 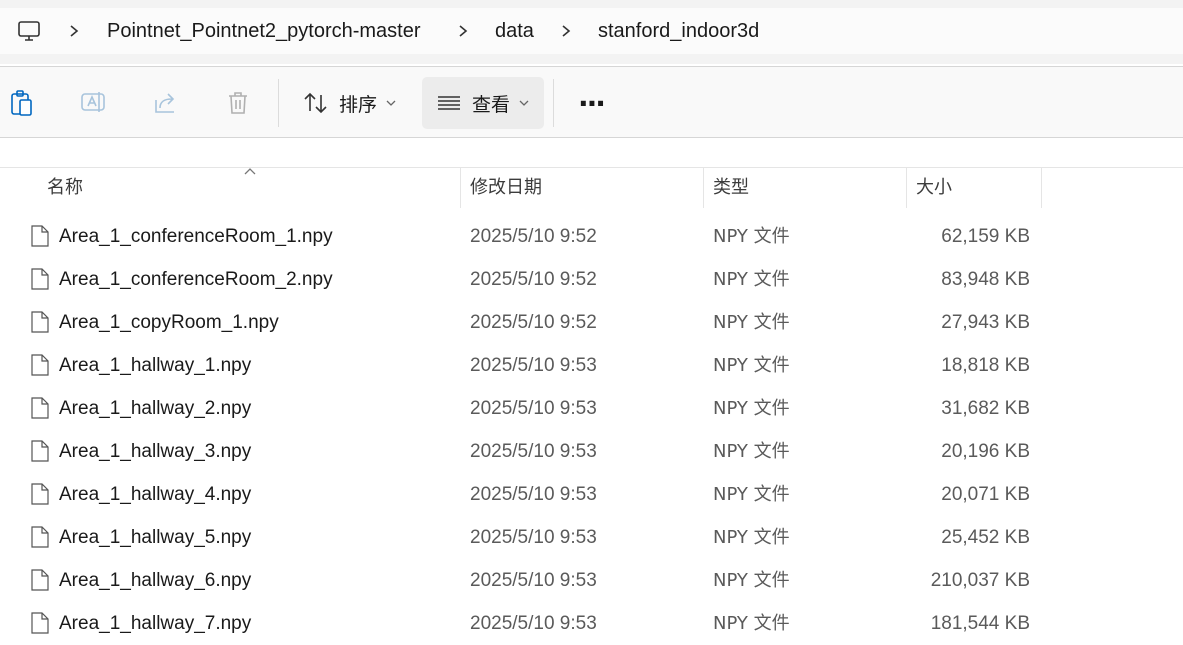 I want to click on column-size: 大小, so click(x=934, y=188).